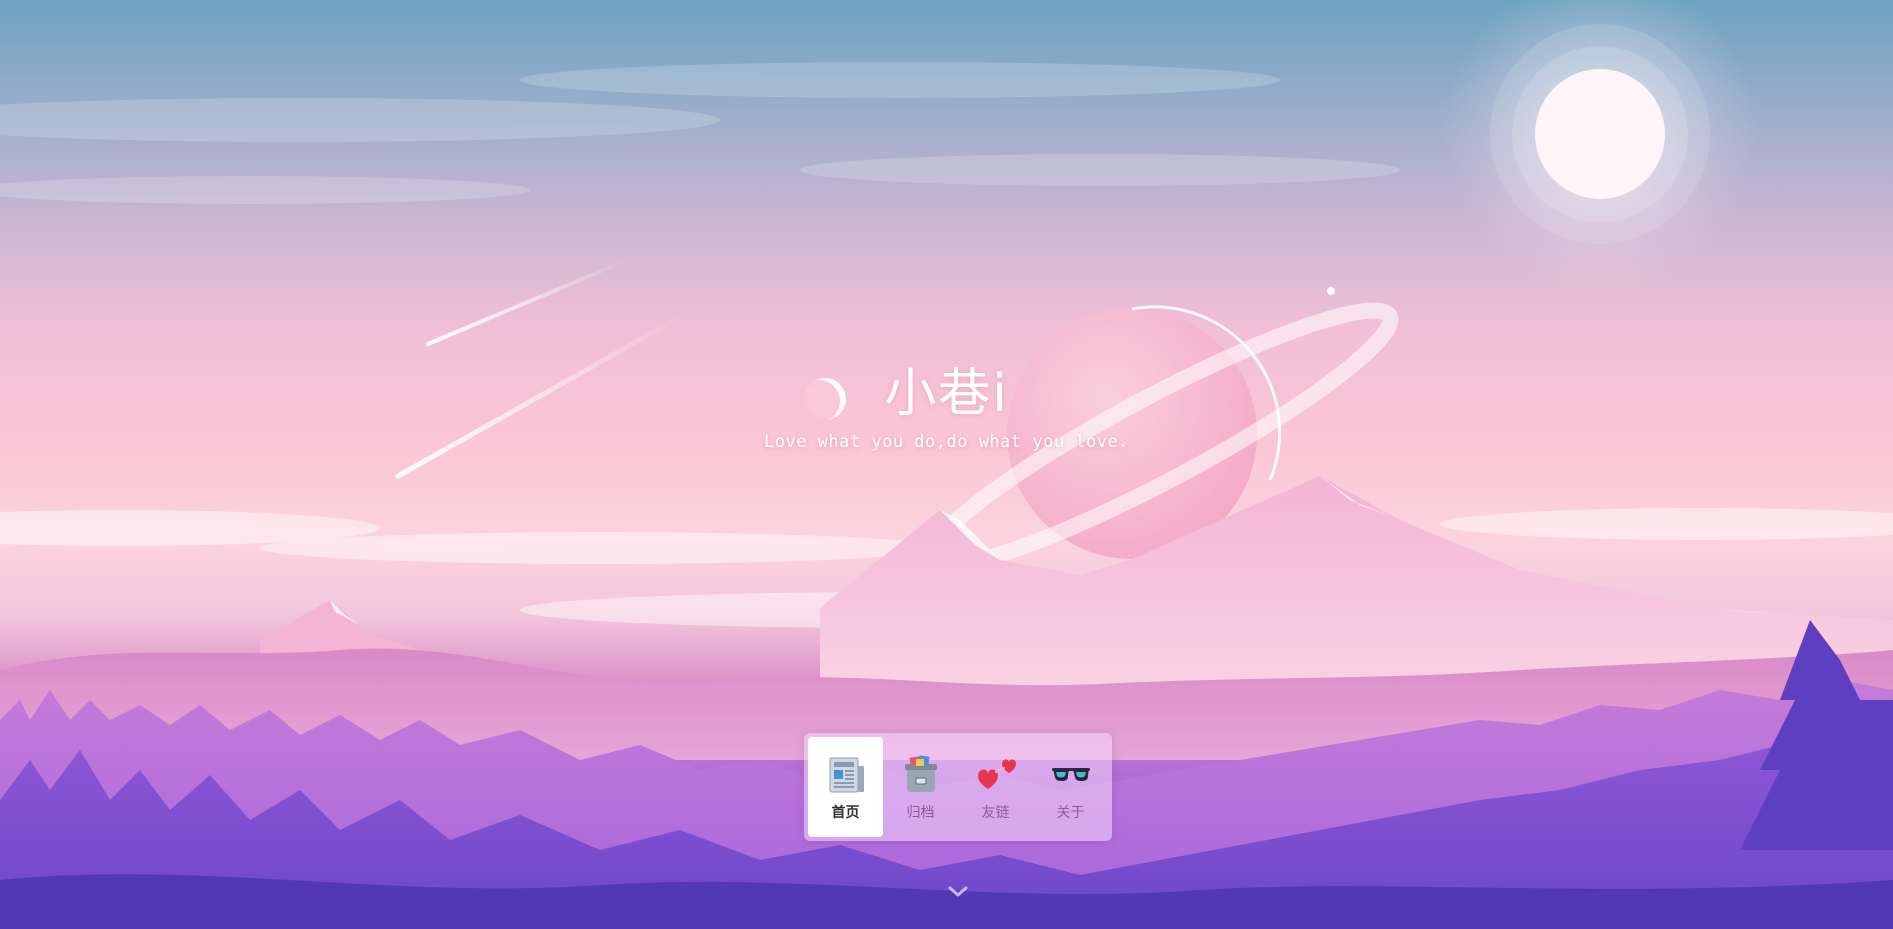 This screenshot has height=929, width=1893. What do you see at coordinates (920, 813) in the screenshot?
I see `nav-label-archive: 归档` at bounding box center [920, 813].